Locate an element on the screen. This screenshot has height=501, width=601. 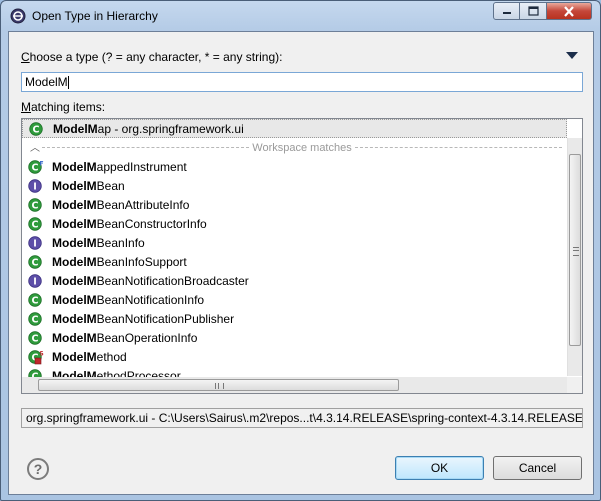
minimize-icon is located at coordinates (506, 13).